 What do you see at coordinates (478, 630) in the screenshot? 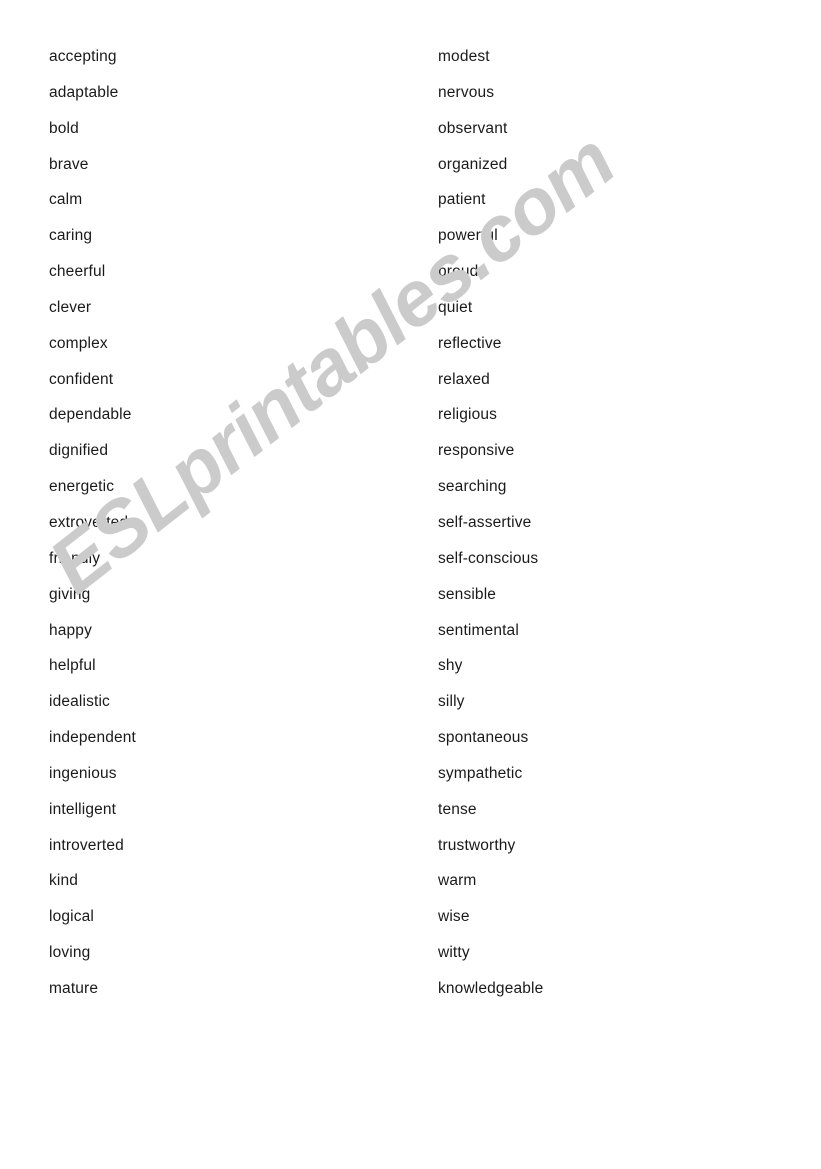
I see `word-item: sentimental` at bounding box center [478, 630].